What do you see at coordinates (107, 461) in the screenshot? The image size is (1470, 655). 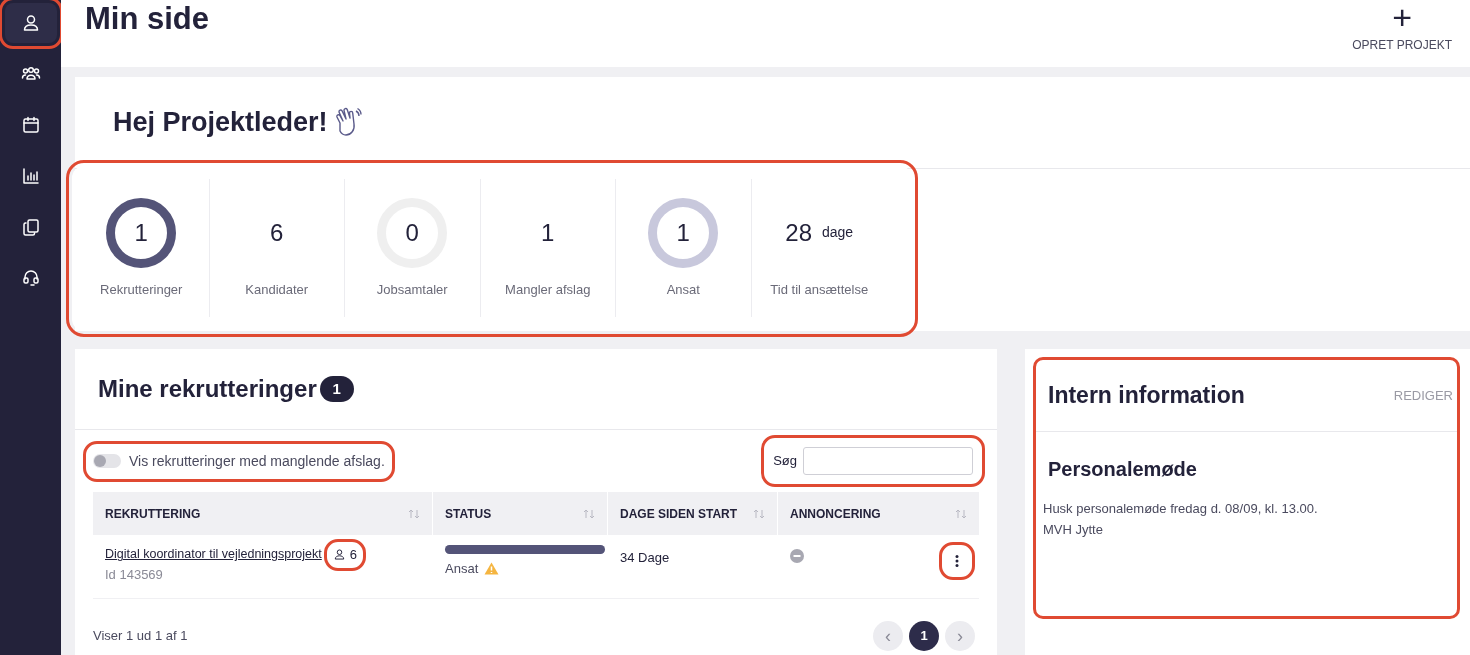 I see `toggle-switch` at bounding box center [107, 461].